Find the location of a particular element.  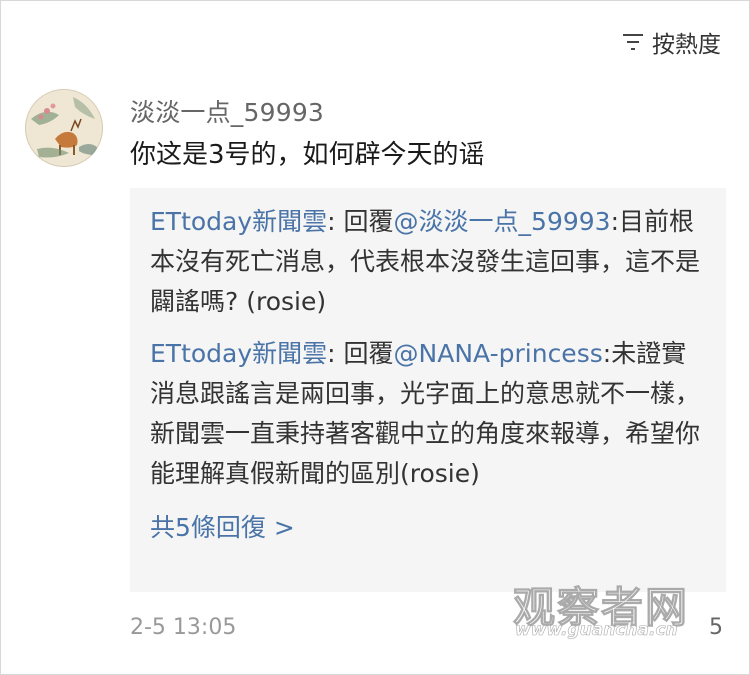

sort-by-popularity-button: 按熱度 is located at coordinates (671, 42).